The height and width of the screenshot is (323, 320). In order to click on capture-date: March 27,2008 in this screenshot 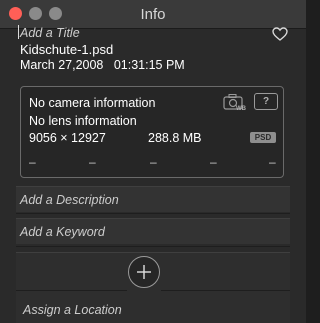, I will do `click(62, 65)`.